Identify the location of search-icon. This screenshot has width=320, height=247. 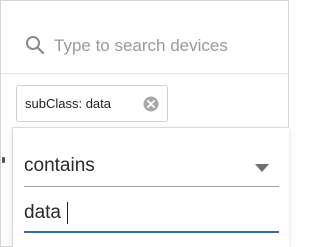
(35, 45).